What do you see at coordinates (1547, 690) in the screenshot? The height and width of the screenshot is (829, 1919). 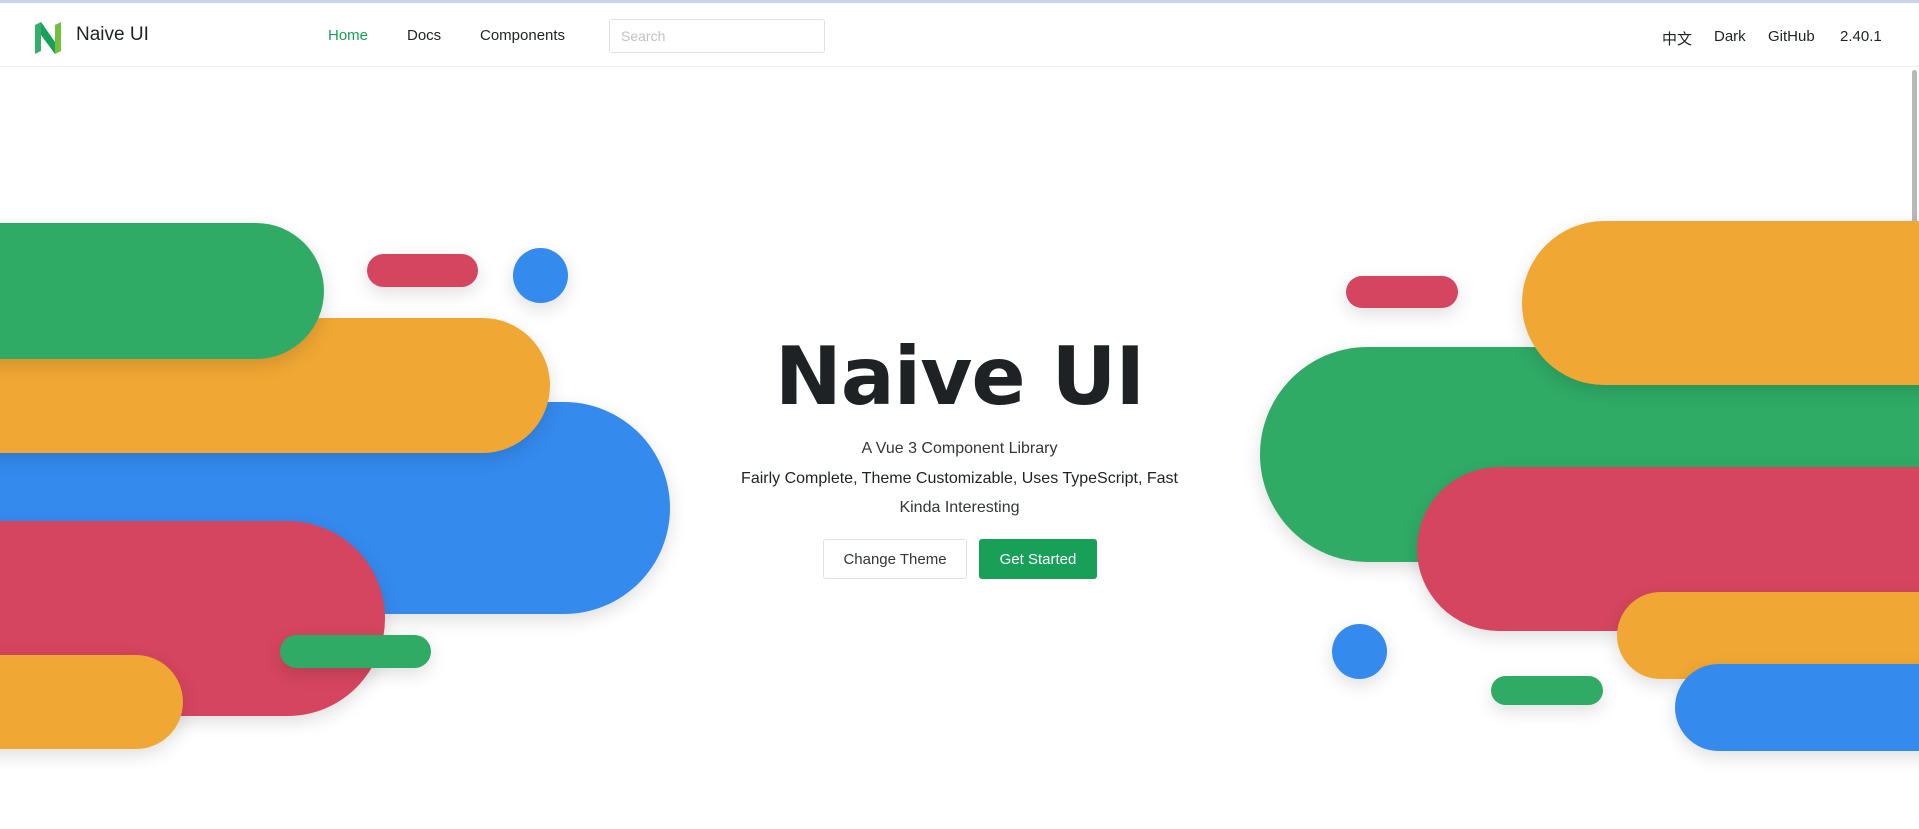 I see `right-green-bar` at bounding box center [1547, 690].